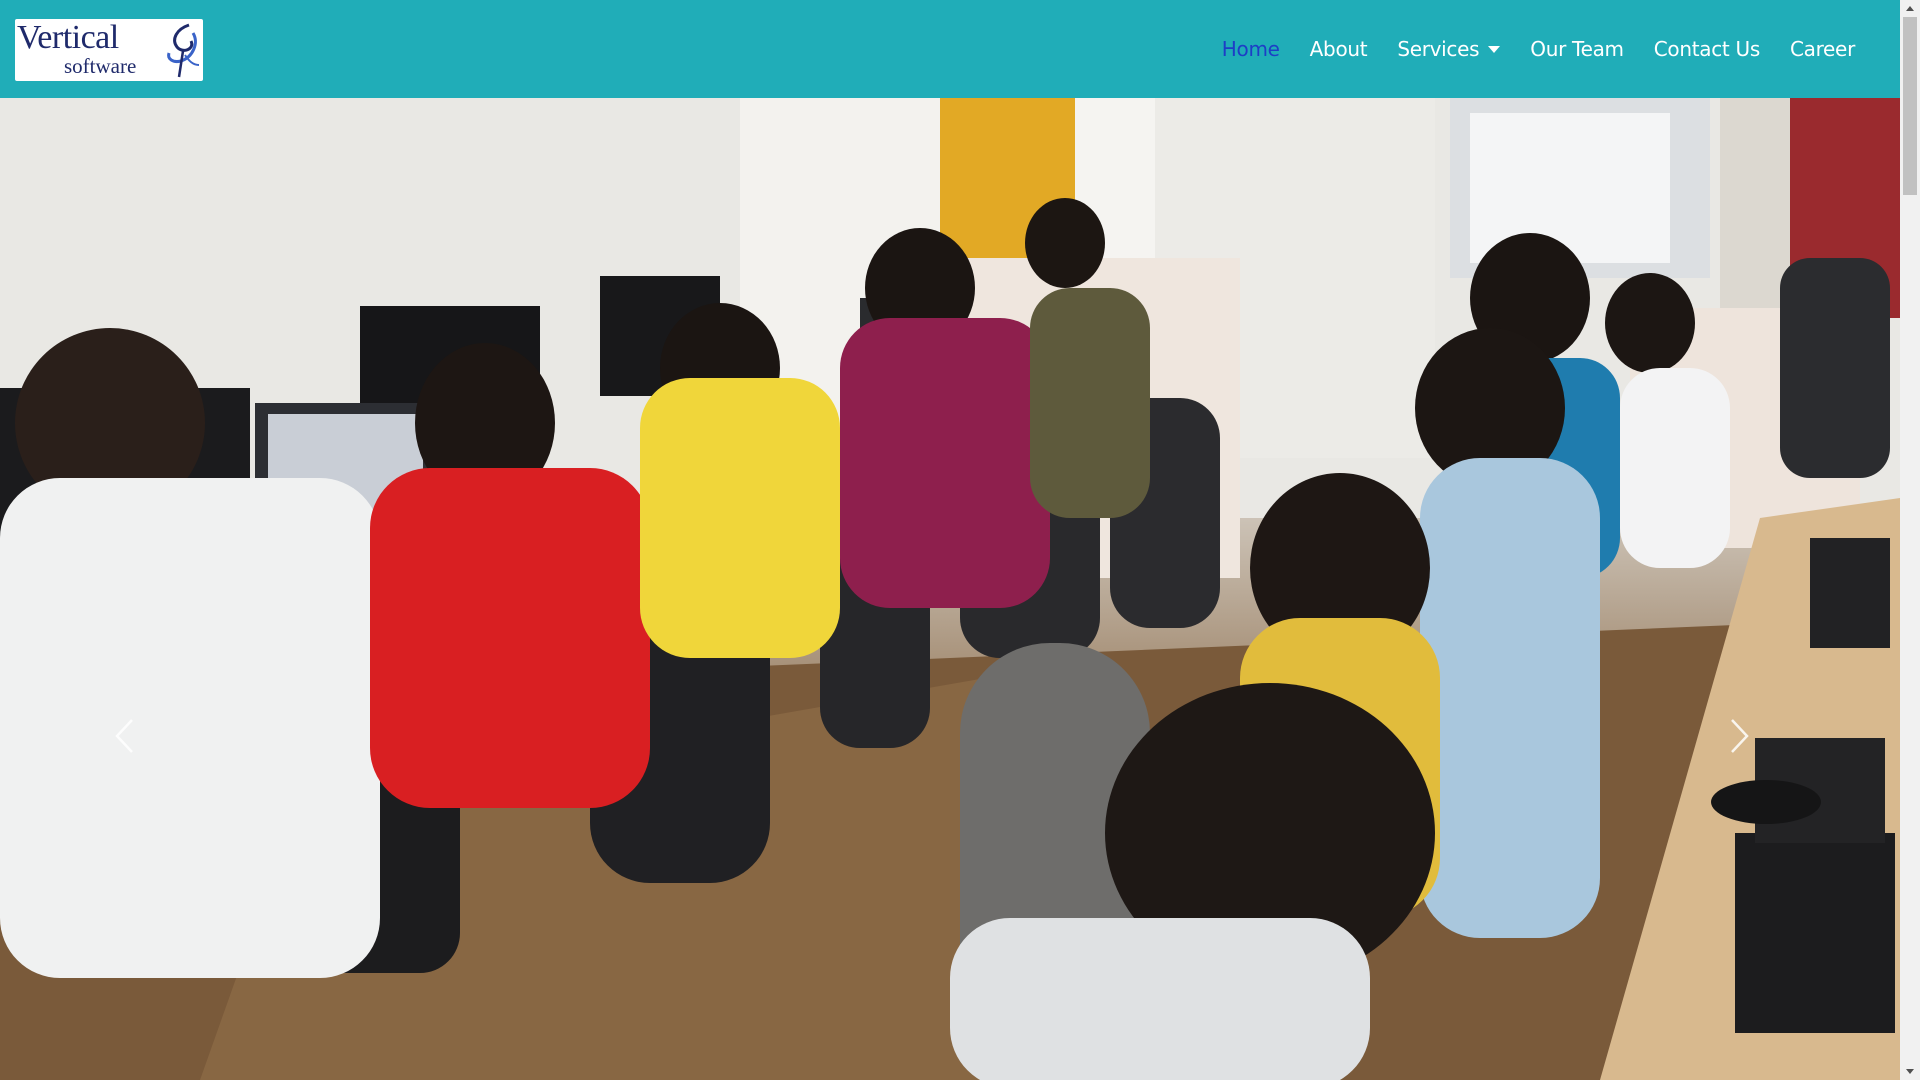  I want to click on nav-home-label: Home, so click(1250, 49).